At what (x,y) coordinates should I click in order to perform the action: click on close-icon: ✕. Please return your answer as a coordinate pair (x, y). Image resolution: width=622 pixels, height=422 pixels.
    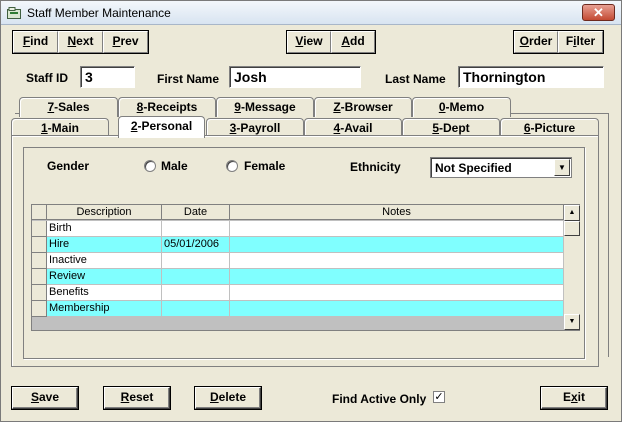
    Looking at the image, I should click on (598, 12).